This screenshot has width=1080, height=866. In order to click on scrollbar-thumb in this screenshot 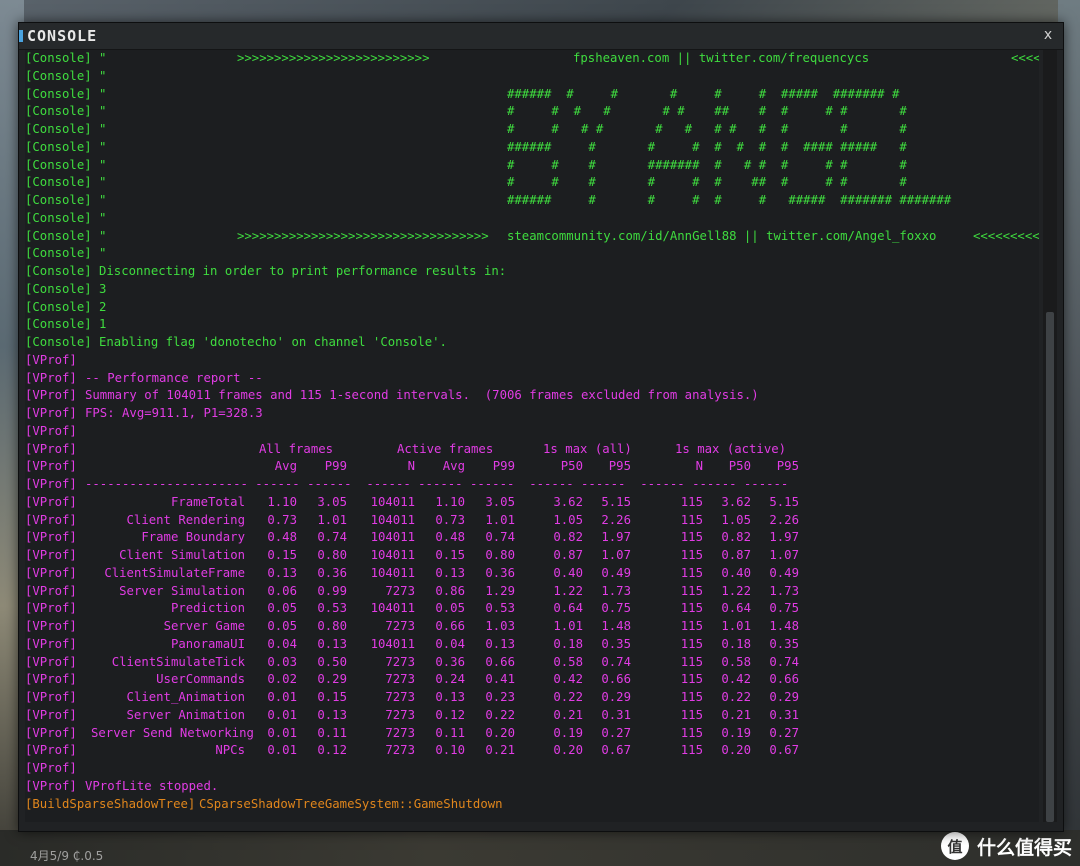, I will do `click(1050, 567)`.